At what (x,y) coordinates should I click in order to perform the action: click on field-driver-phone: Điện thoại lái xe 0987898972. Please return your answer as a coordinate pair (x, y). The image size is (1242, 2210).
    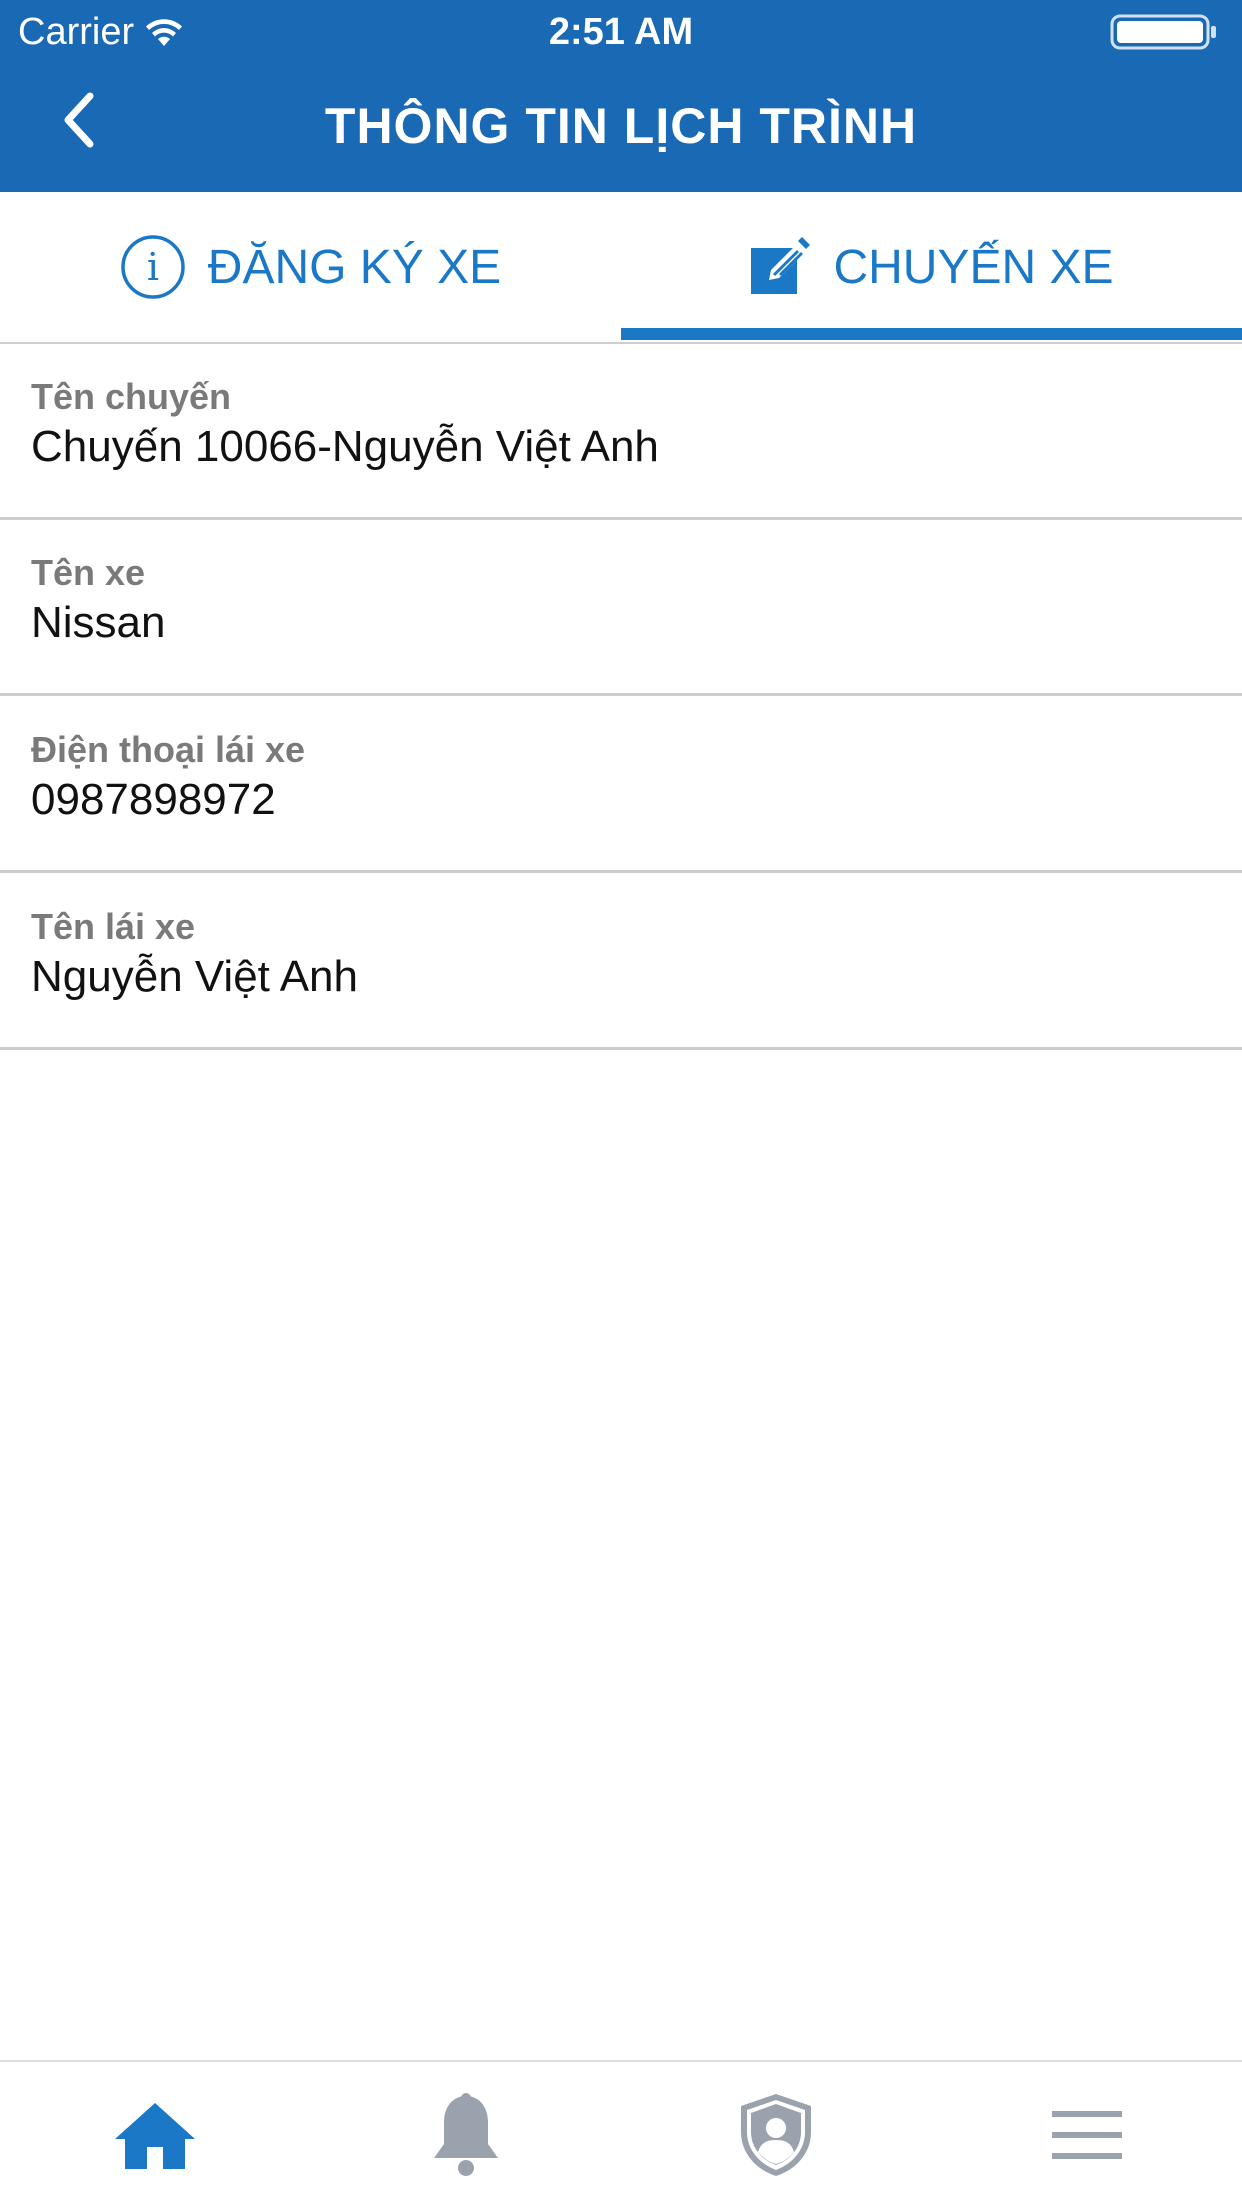
    Looking at the image, I should click on (621, 785).